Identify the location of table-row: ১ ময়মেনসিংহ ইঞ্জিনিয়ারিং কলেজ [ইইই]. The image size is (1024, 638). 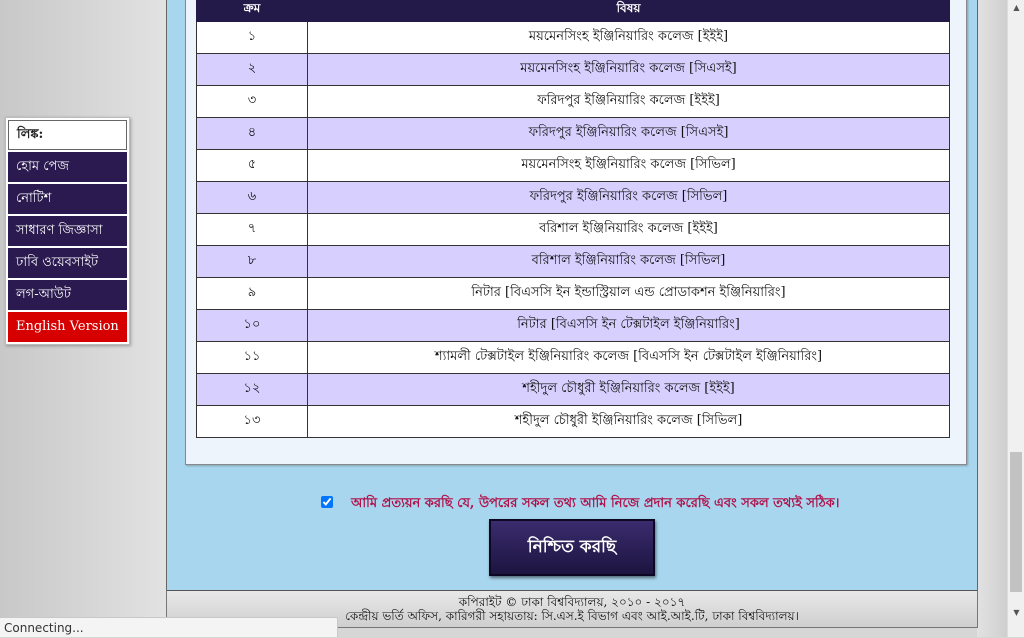
(573, 37).